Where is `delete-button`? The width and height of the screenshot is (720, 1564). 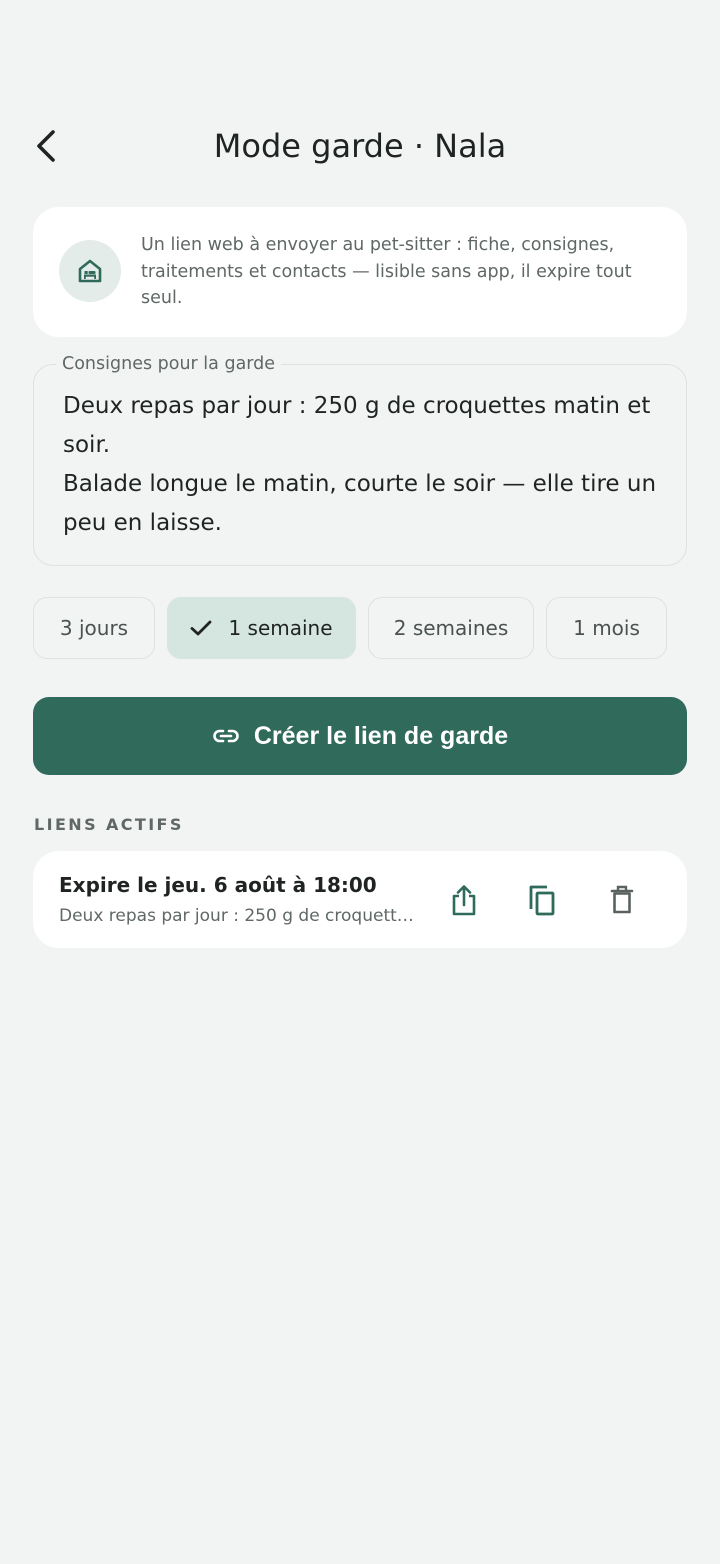
delete-button is located at coordinates (622, 900).